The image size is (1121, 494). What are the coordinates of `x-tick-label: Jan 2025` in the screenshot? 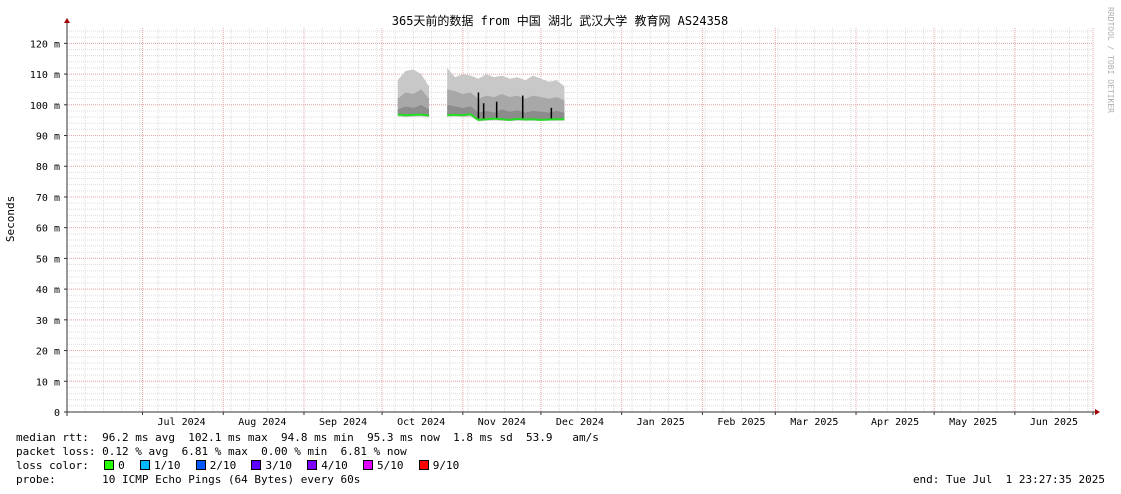 It's located at (661, 422).